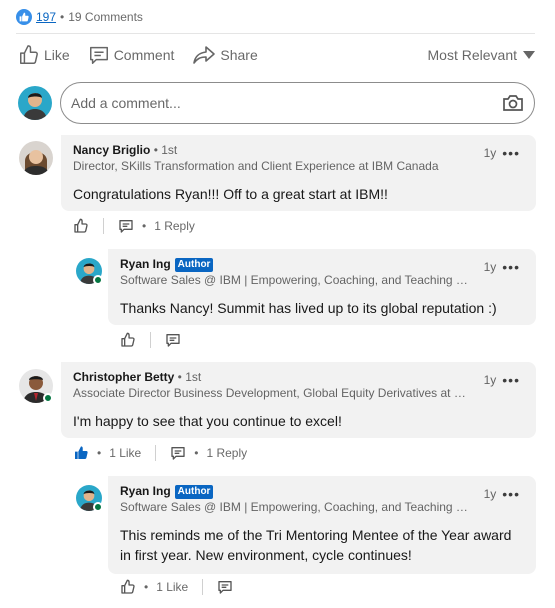 Image resolution: width=555 pixels, height=608 pixels. Describe the element at coordinates (298, 377) in the screenshot. I see `commenter-name-line: Christopher Betty • 1st` at that location.